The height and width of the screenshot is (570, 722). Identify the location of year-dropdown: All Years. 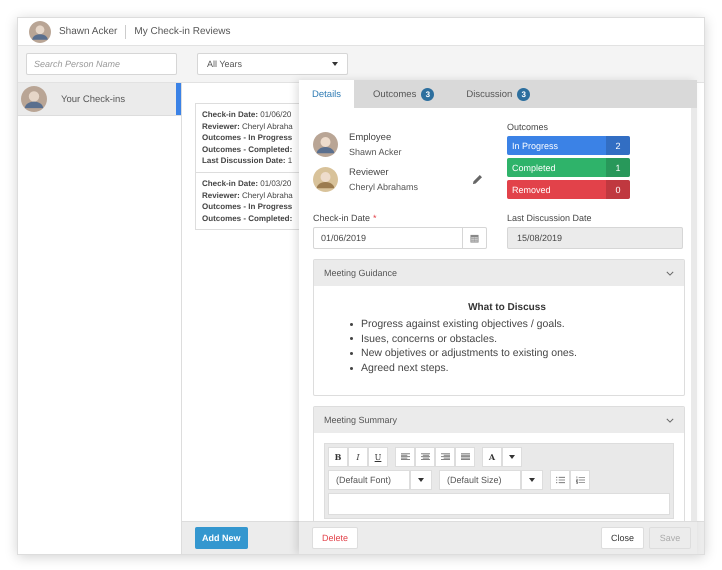
(272, 64).